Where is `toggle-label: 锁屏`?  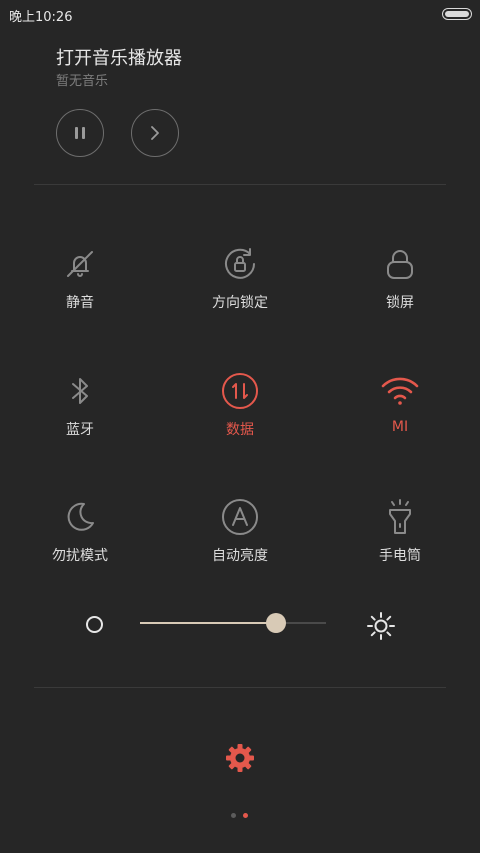
toggle-label: 锁屏 is located at coordinates (400, 303).